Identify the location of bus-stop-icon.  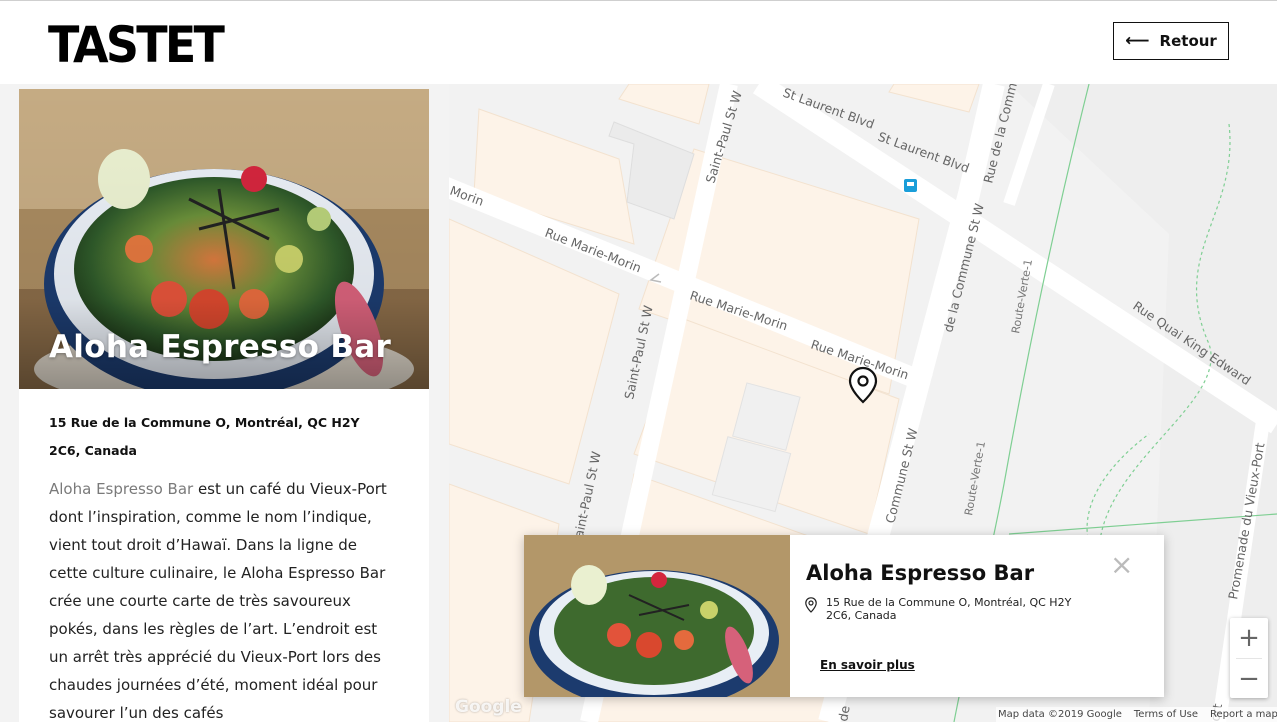
(910, 185).